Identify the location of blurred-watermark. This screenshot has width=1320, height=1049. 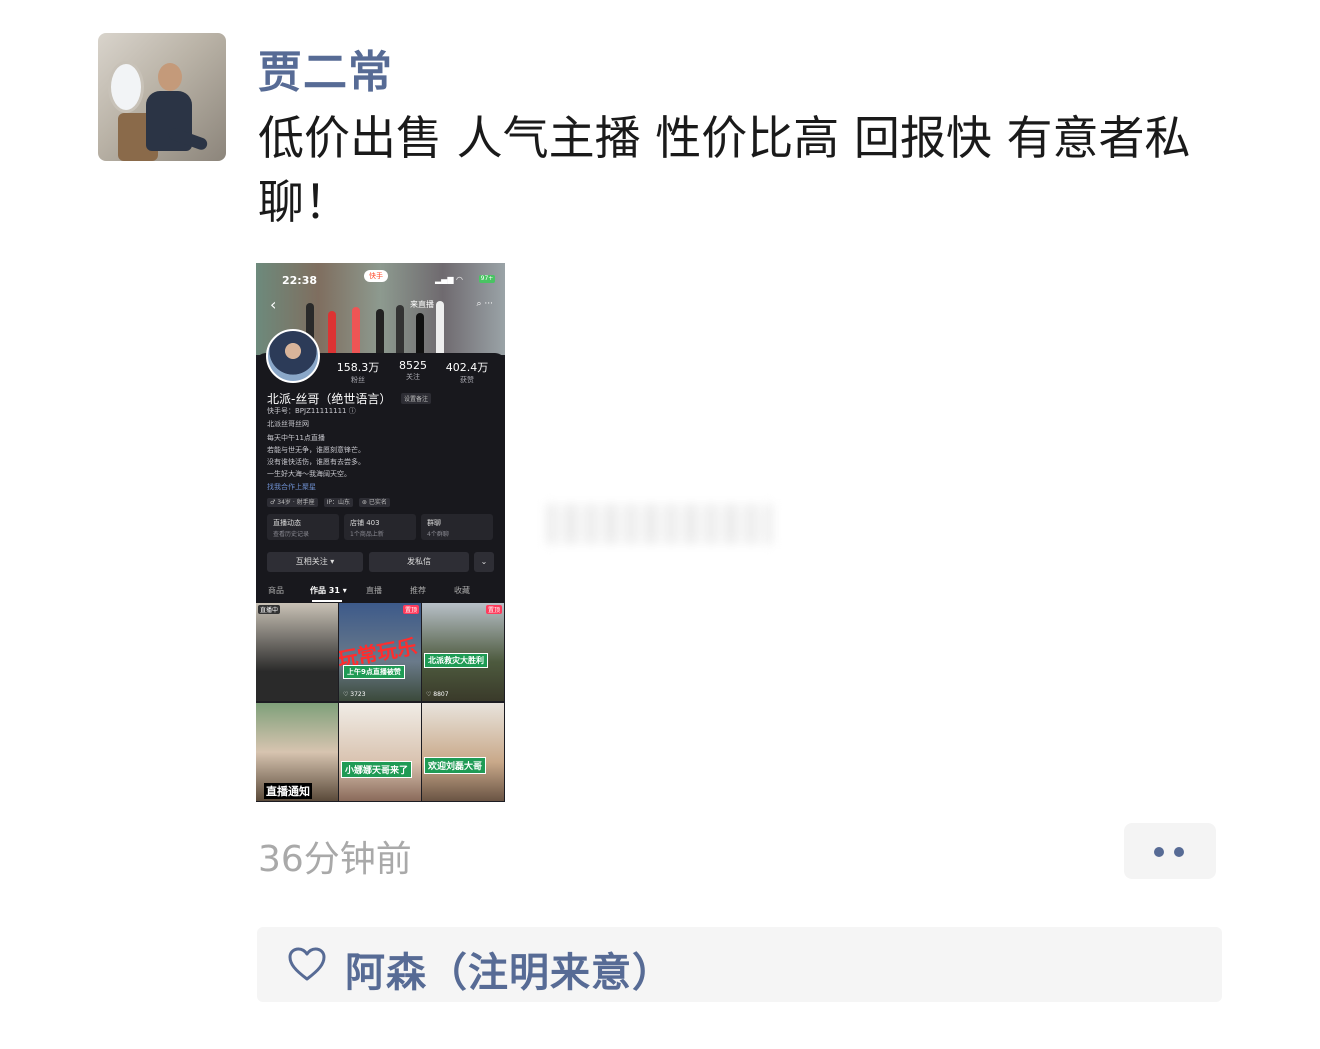
(659, 524).